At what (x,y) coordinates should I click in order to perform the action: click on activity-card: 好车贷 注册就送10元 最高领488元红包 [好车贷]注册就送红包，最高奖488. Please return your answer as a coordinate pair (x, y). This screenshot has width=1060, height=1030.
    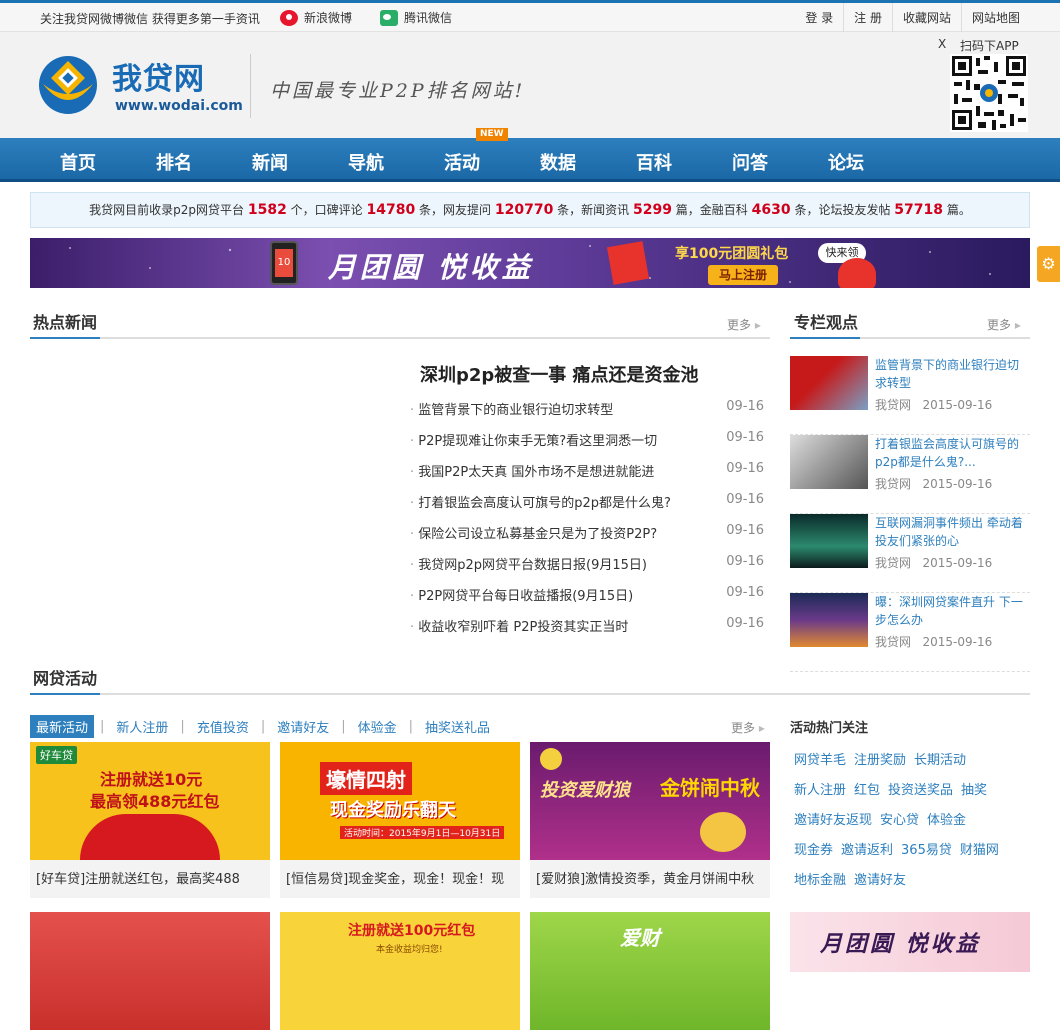
    Looking at the image, I should click on (150, 820).